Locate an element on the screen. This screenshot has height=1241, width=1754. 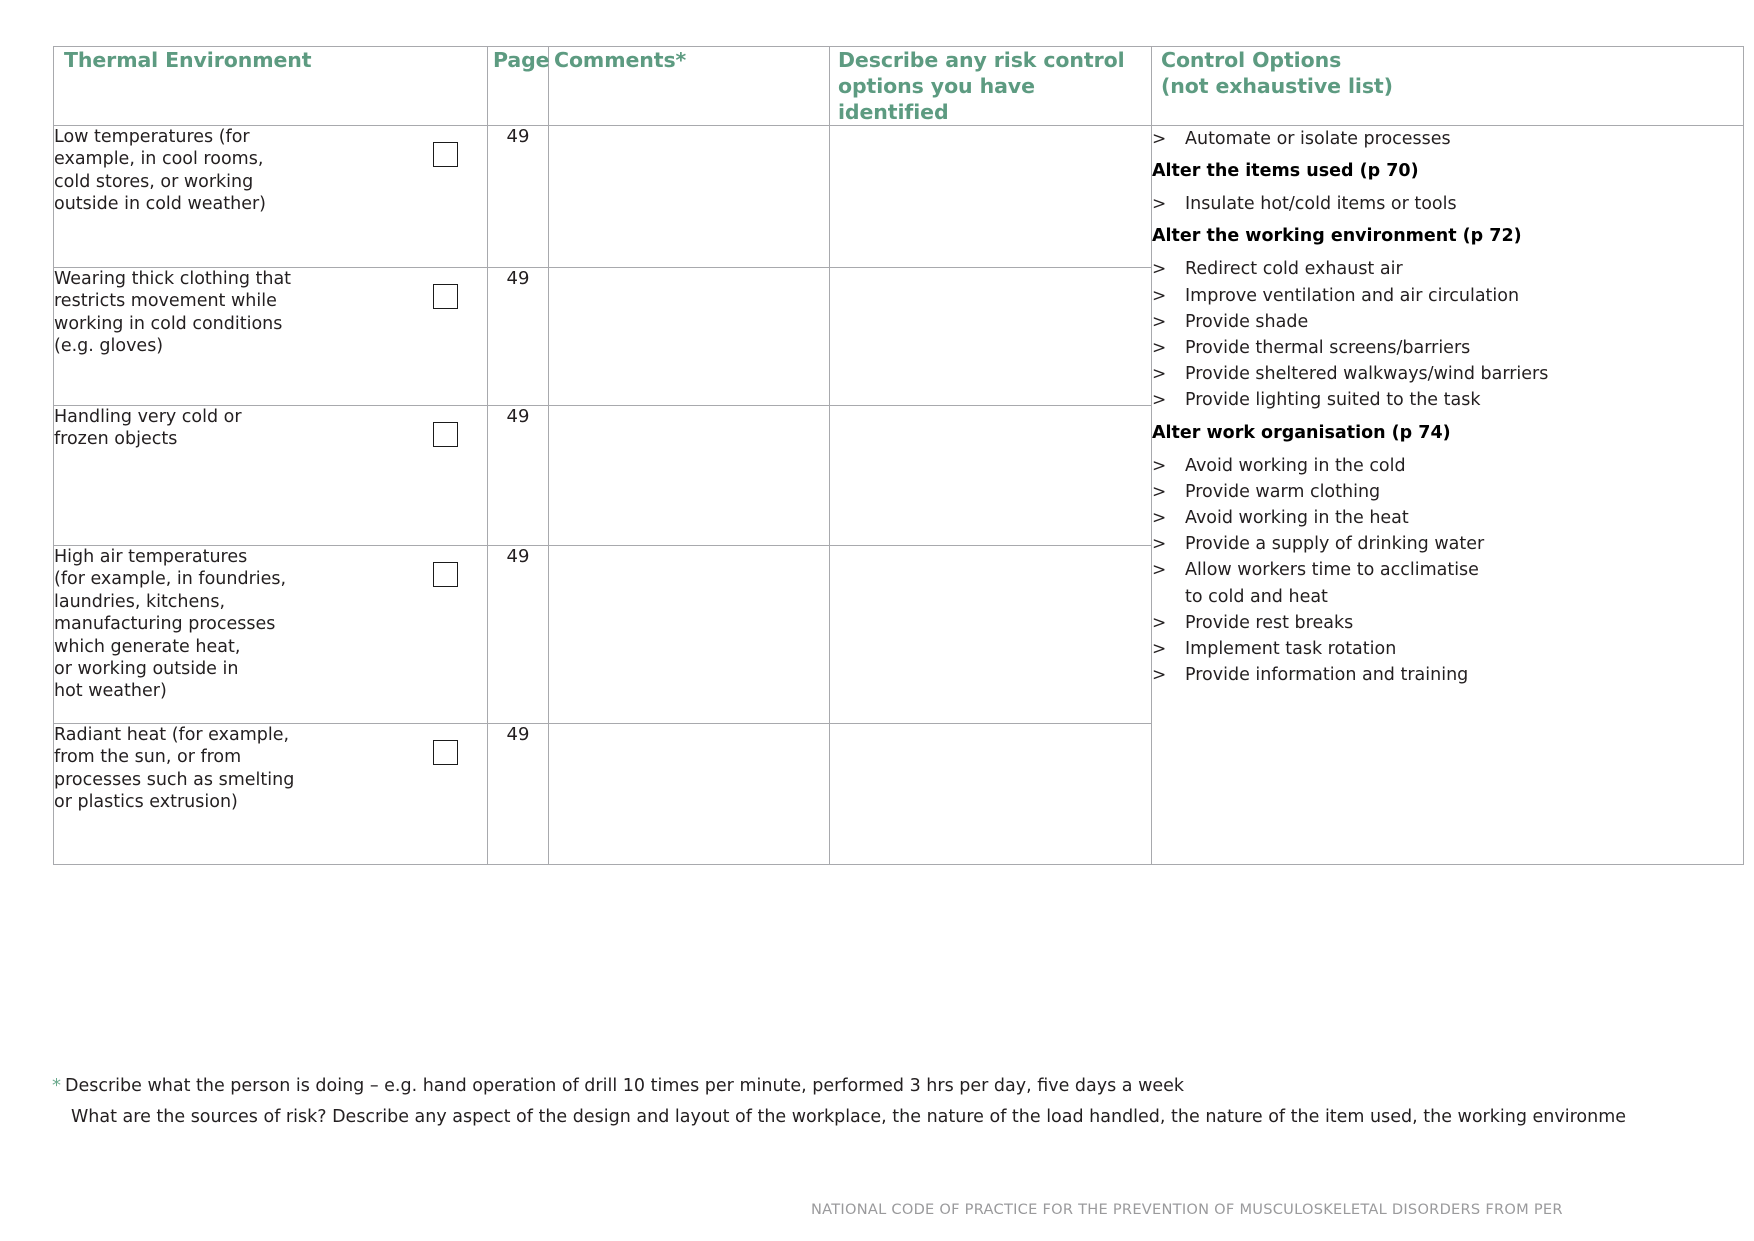
control-option-item: > Insulate hot/cold items or tools is located at coordinates (1447, 204).